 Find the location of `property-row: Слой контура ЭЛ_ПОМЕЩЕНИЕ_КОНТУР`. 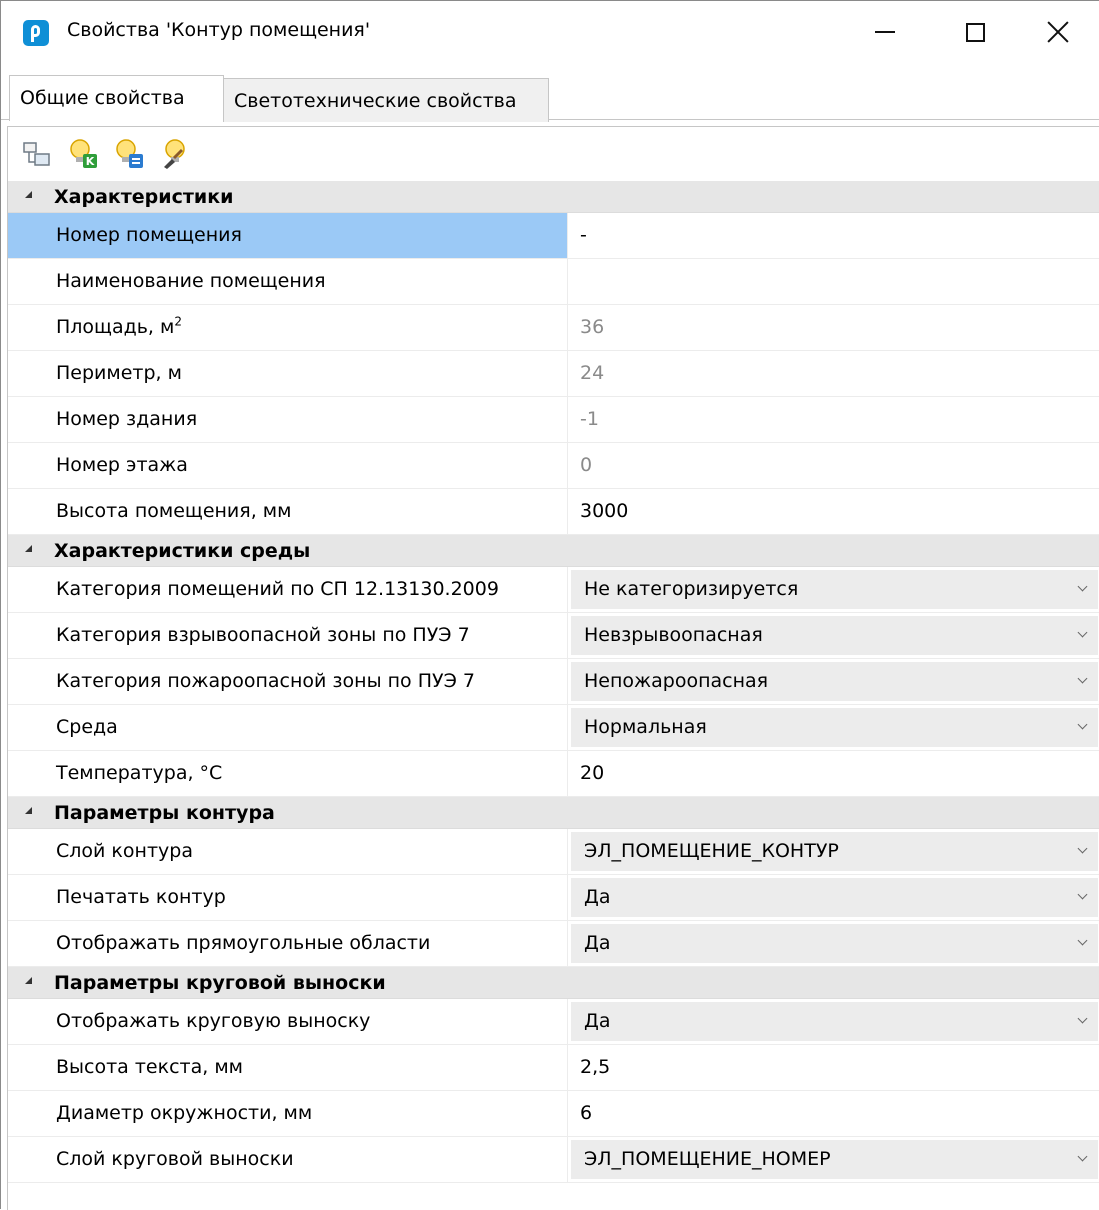

property-row: Слой контура ЭЛ_ПОМЕЩЕНИЕ_КОНТУР is located at coordinates (553, 852).